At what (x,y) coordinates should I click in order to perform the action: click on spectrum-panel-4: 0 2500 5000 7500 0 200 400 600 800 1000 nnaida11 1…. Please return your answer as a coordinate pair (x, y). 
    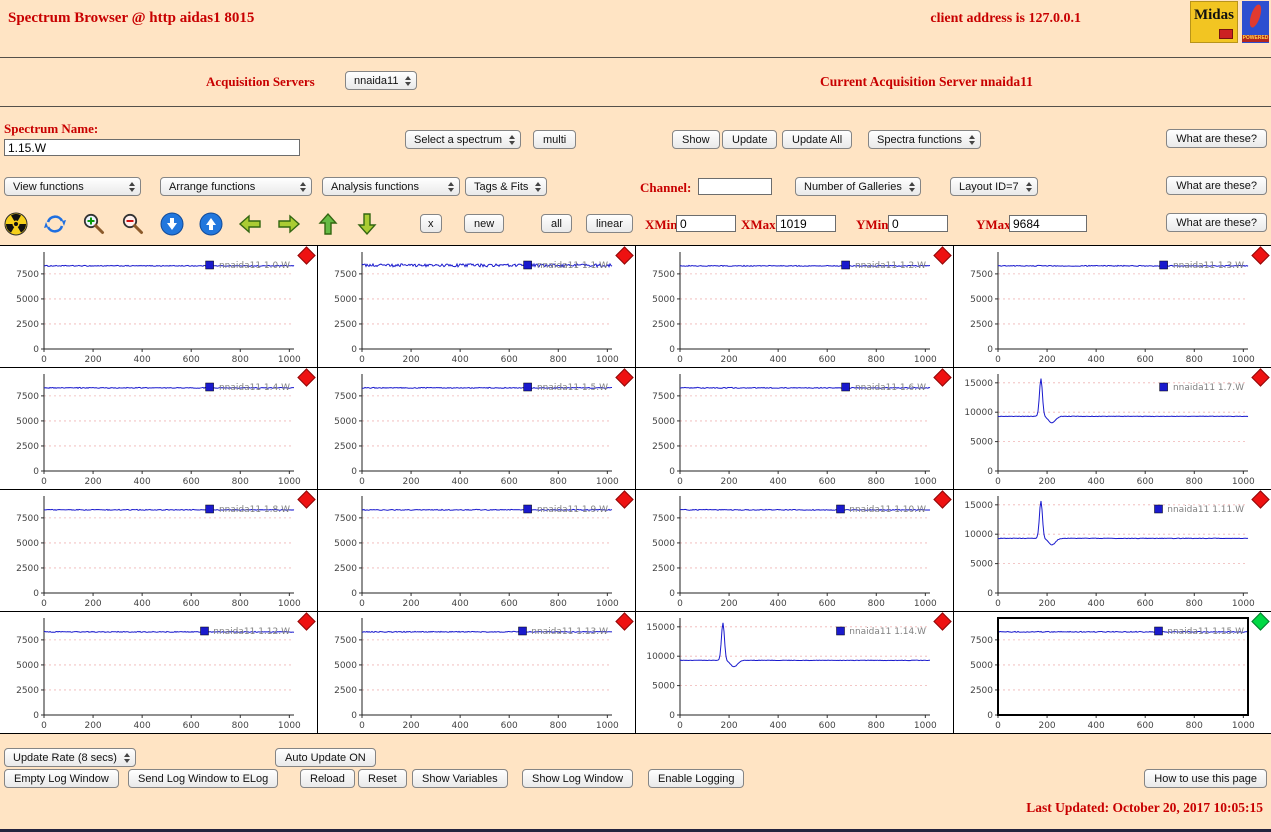
    Looking at the image, I should click on (158, 428).